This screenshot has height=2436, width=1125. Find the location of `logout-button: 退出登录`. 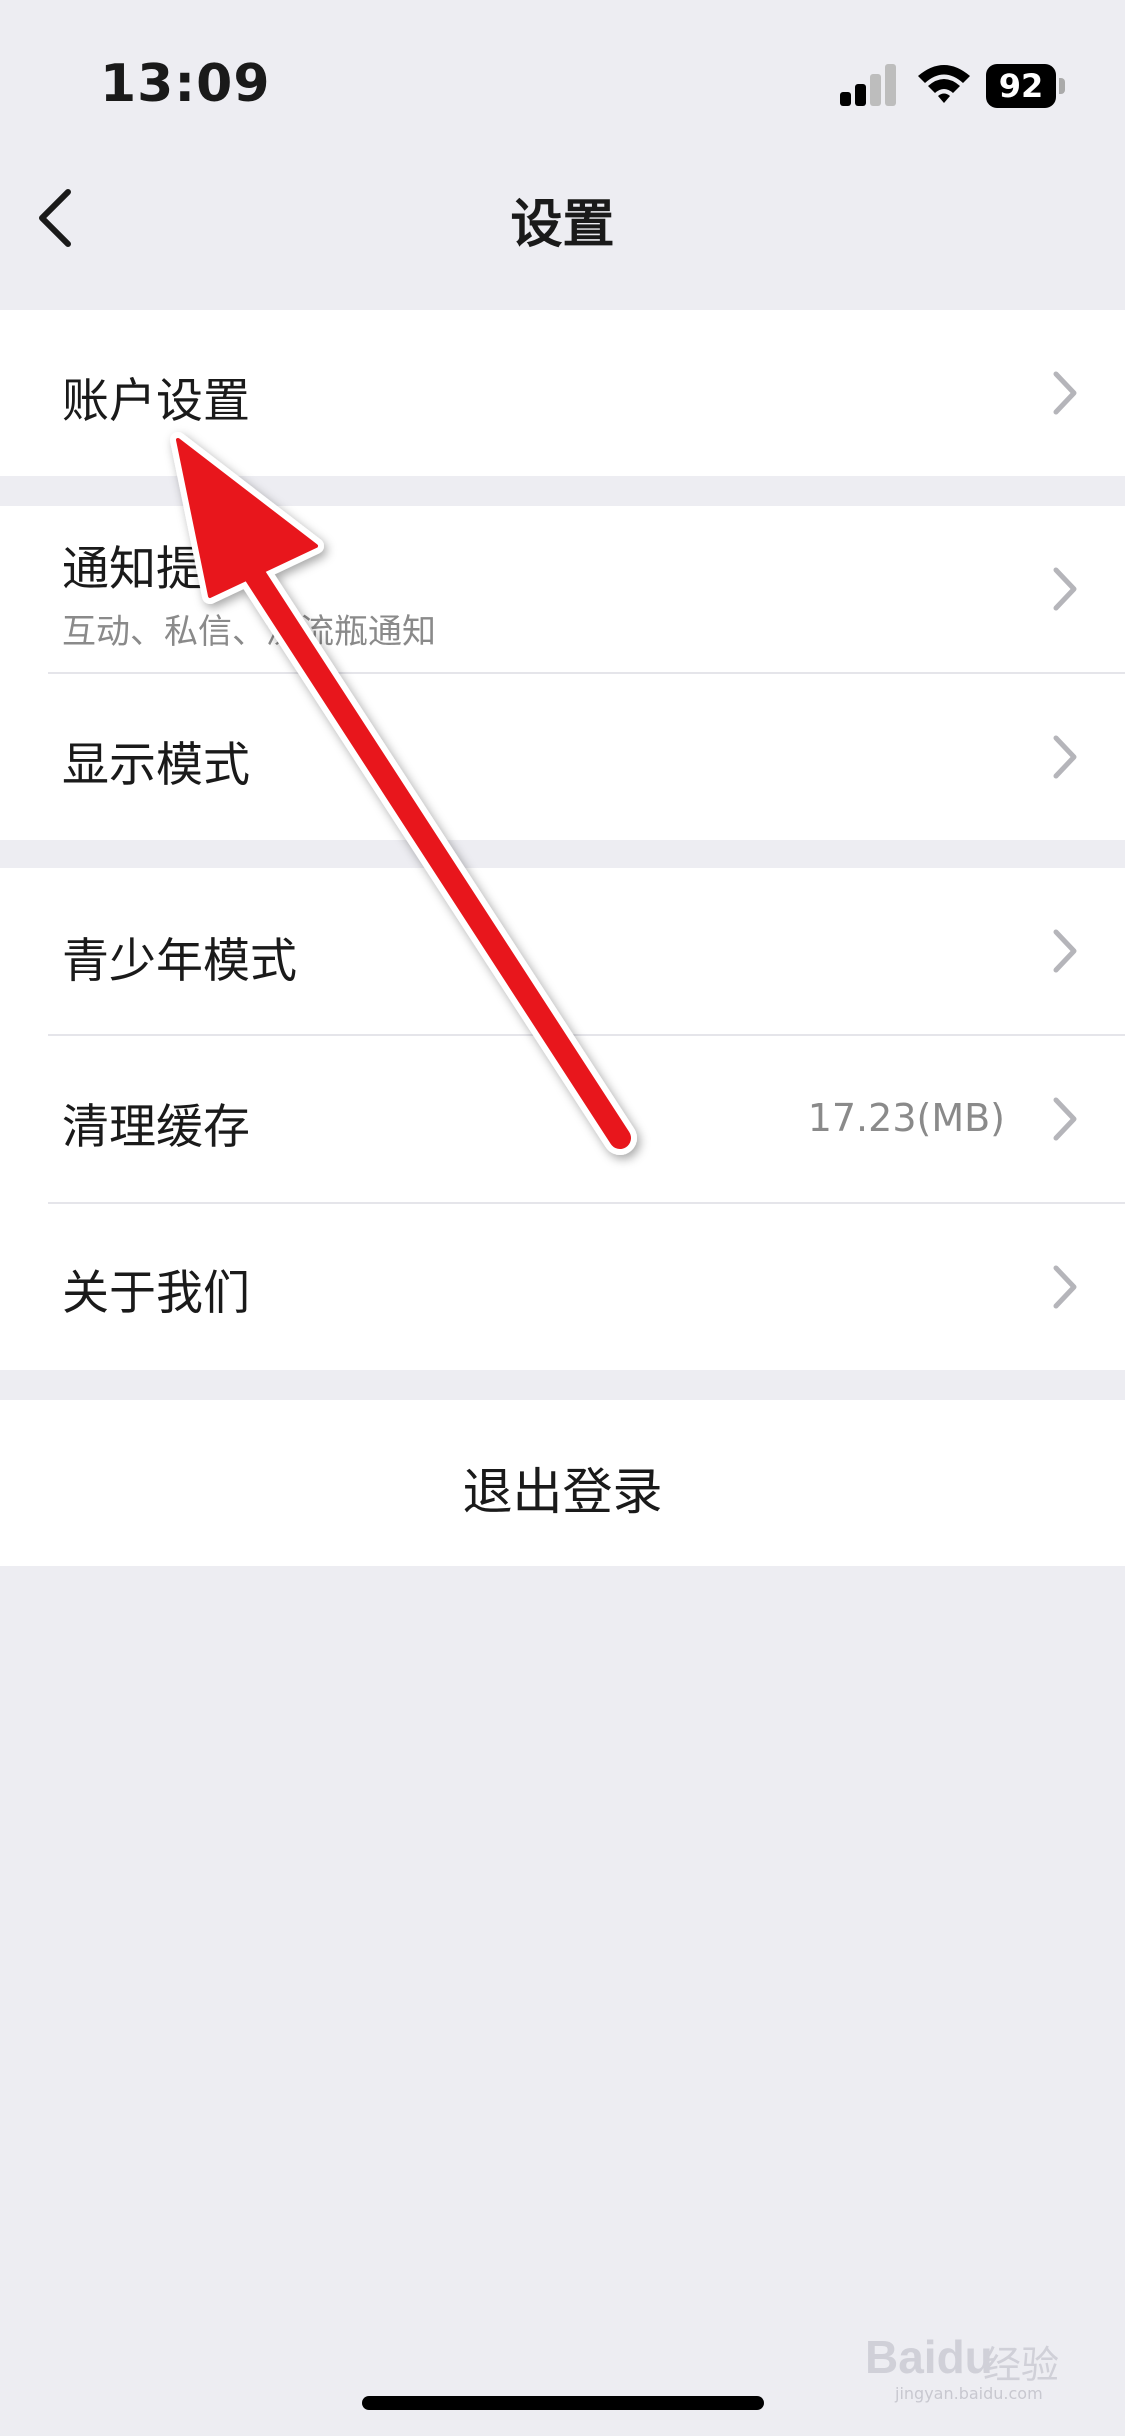

logout-button: 退出登录 is located at coordinates (562, 1483).